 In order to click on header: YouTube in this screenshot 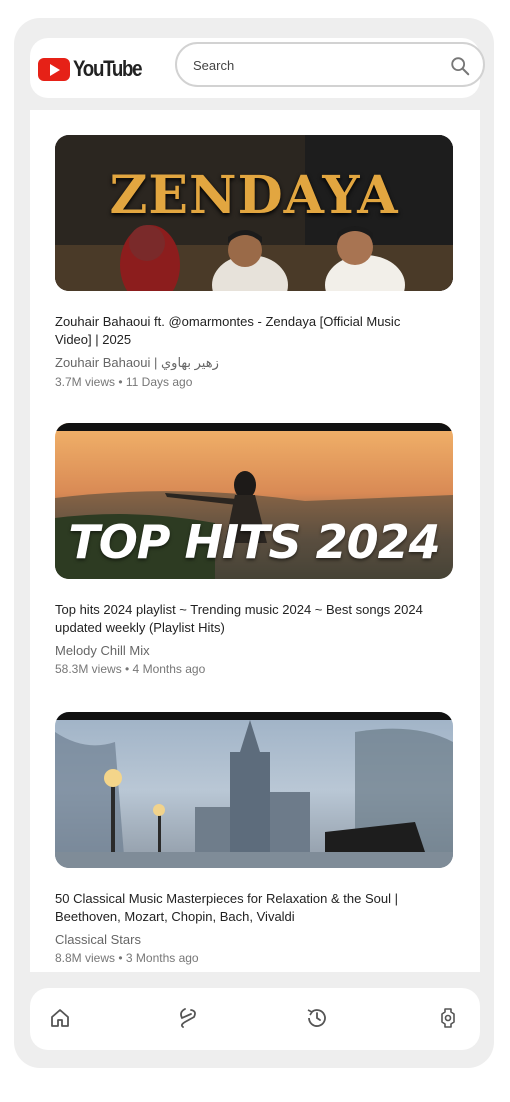, I will do `click(257, 68)`.